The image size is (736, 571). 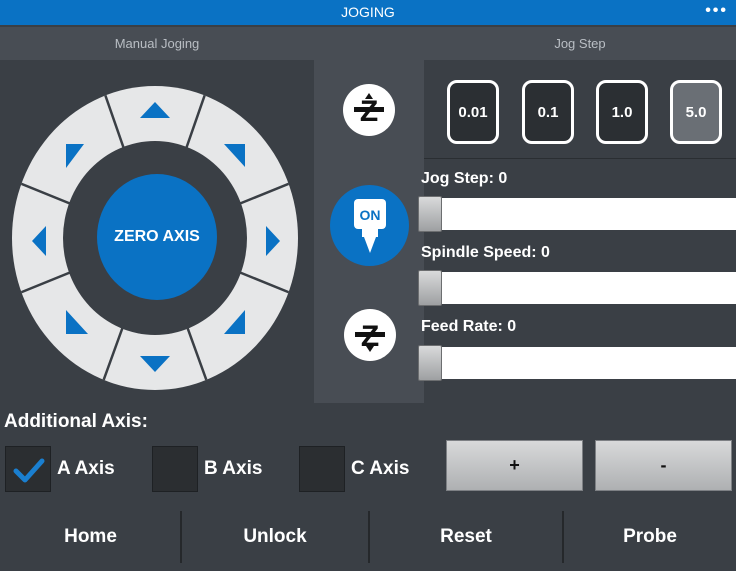 I want to click on window-title: JOGING, so click(x=368, y=12).